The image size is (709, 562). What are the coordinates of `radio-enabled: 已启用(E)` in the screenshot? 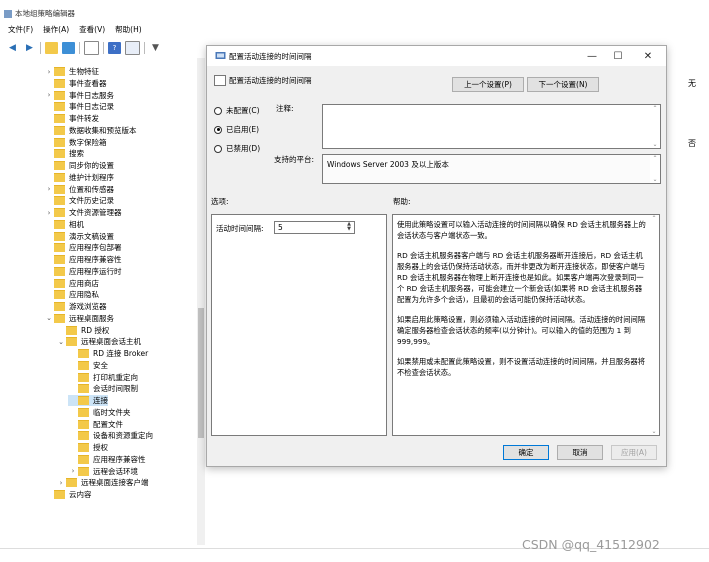 It's located at (236, 129).